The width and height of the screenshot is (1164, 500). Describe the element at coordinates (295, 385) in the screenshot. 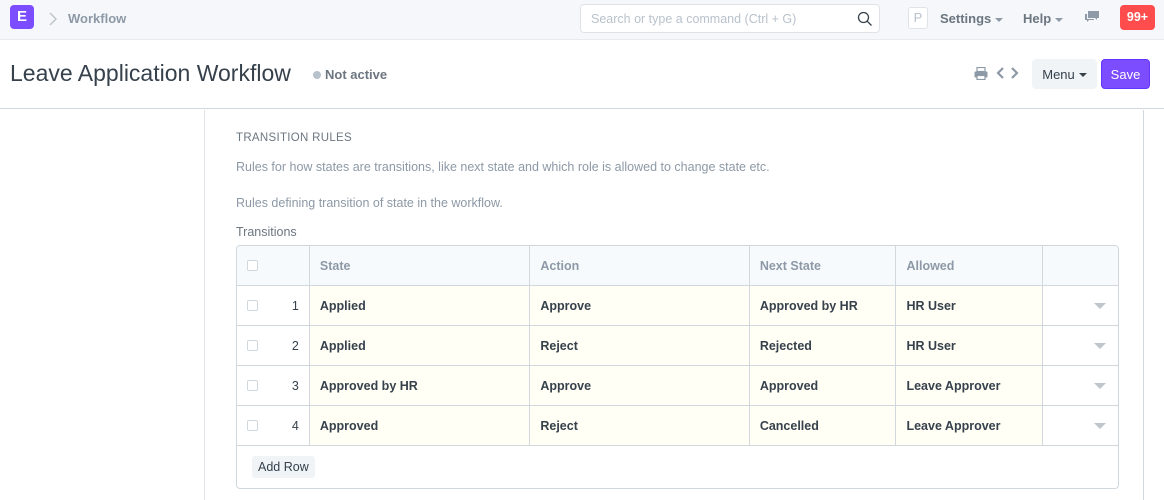

I see `row-index: 3` at that location.